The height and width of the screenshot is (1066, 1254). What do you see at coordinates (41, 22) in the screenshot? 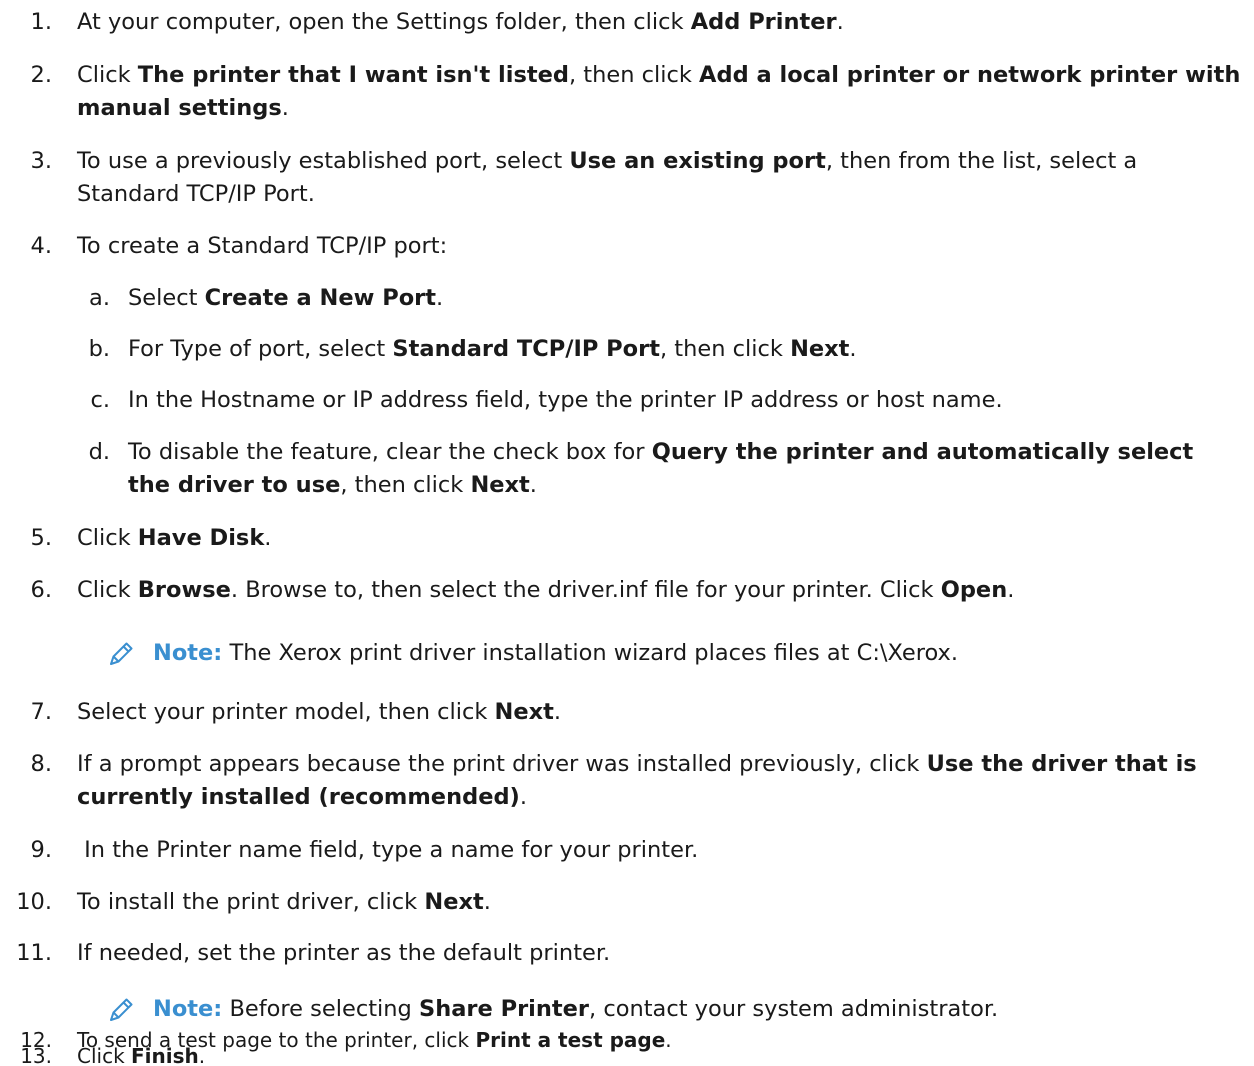
I see `step-number: 1.` at bounding box center [41, 22].